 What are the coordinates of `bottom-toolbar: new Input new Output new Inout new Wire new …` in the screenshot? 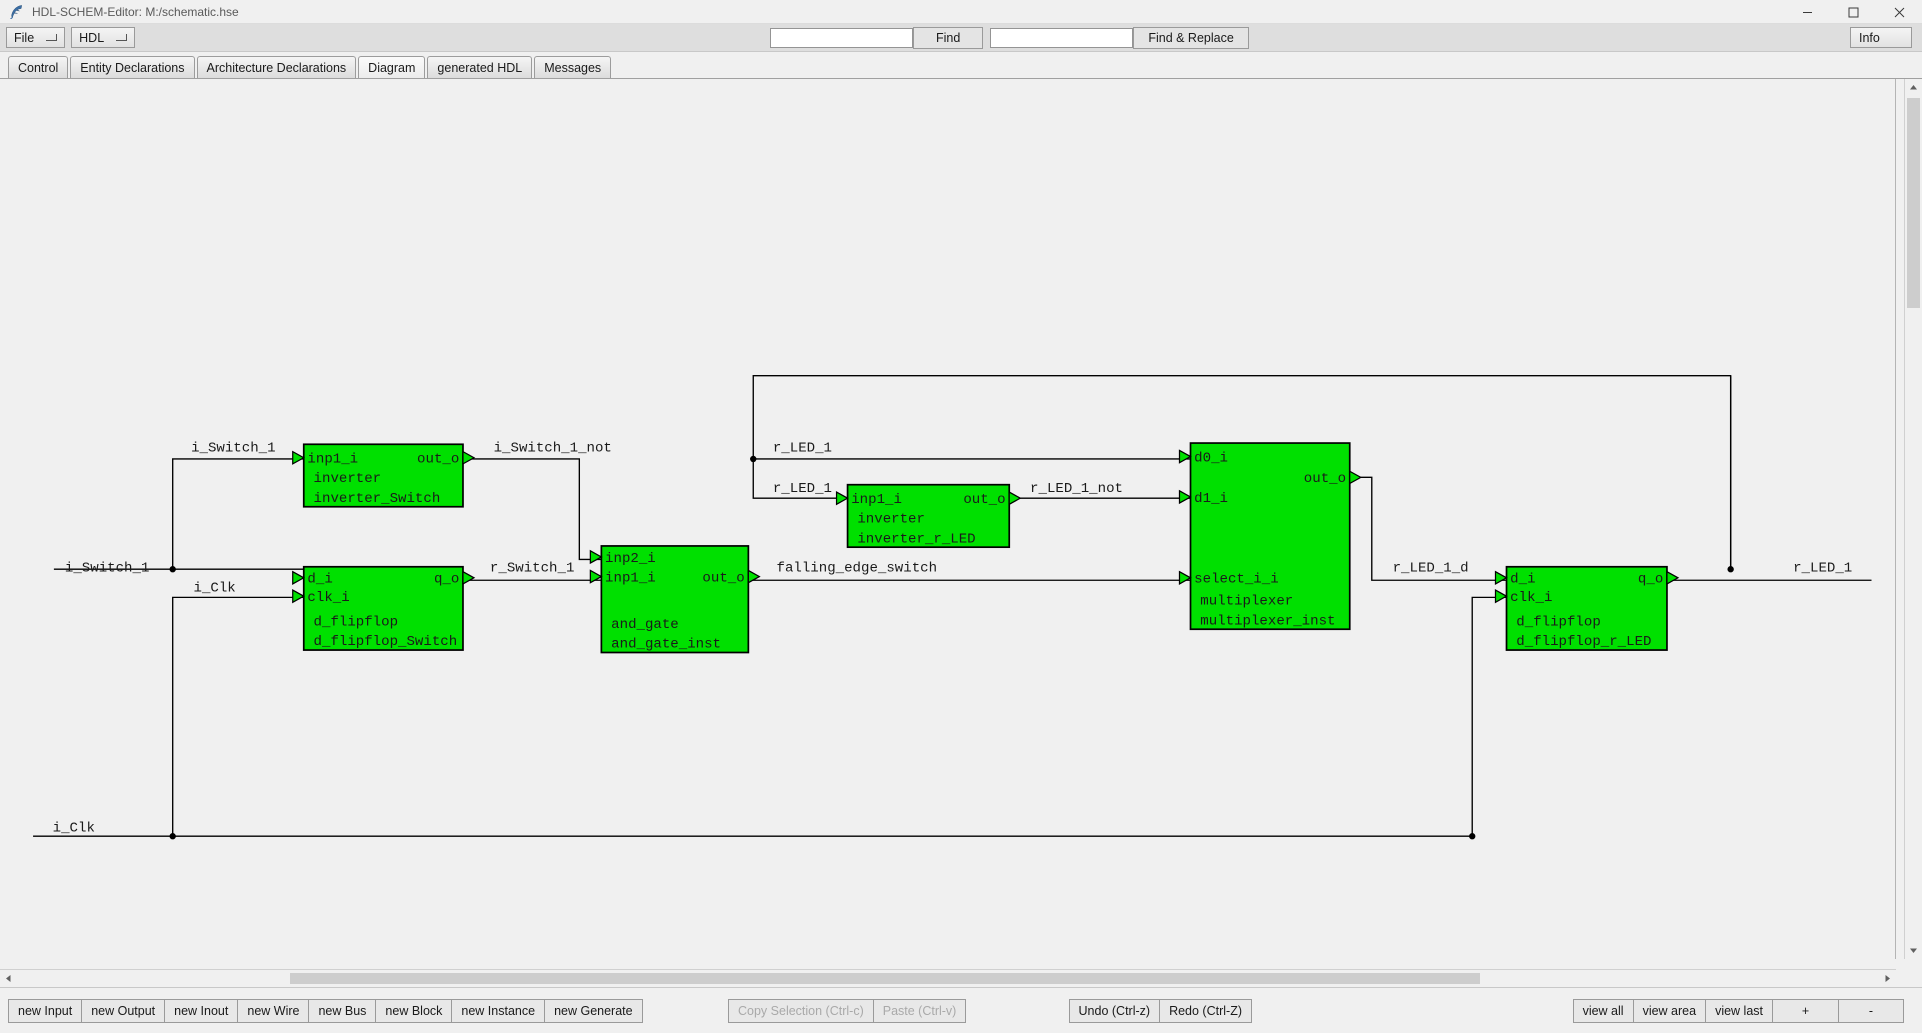 It's located at (961, 1010).